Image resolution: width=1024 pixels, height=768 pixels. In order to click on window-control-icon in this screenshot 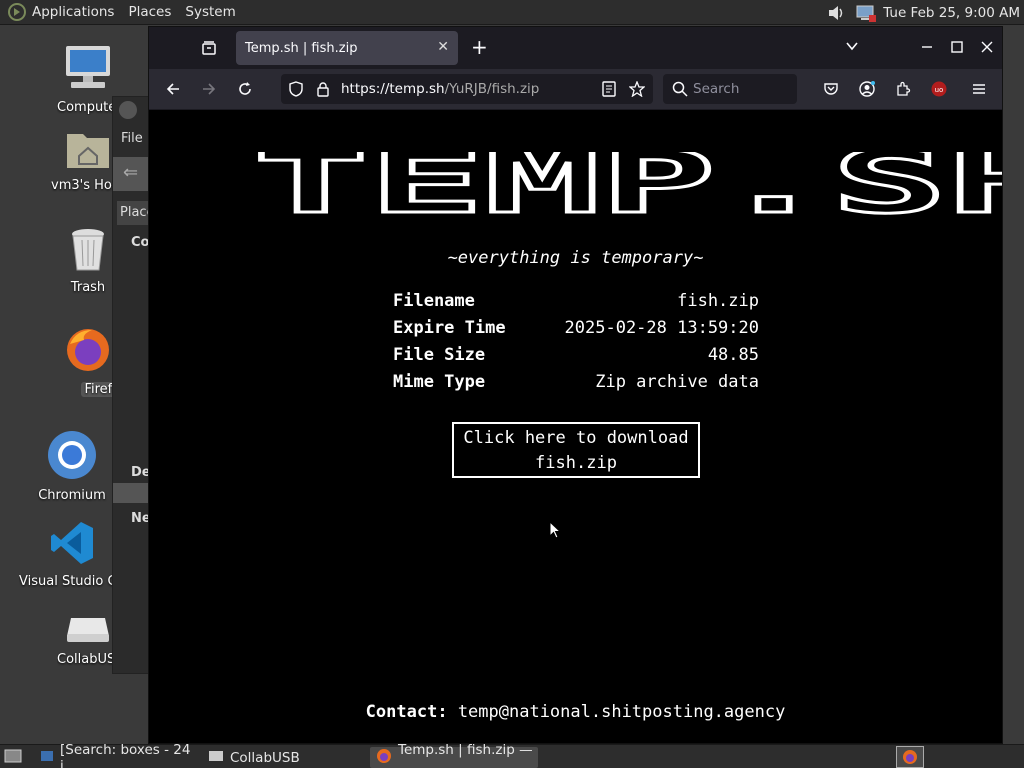, I will do `click(128, 110)`.